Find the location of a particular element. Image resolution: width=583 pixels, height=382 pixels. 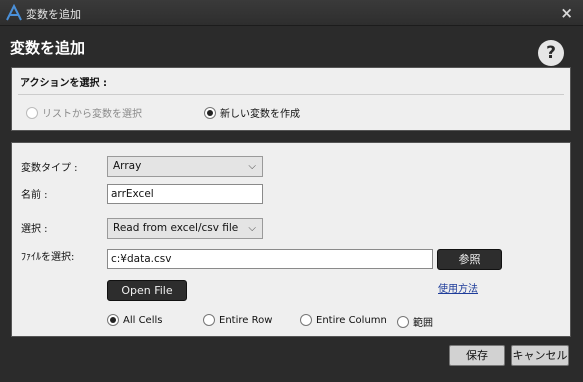

action-label: アクションを選択 : is located at coordinates (63, 83).